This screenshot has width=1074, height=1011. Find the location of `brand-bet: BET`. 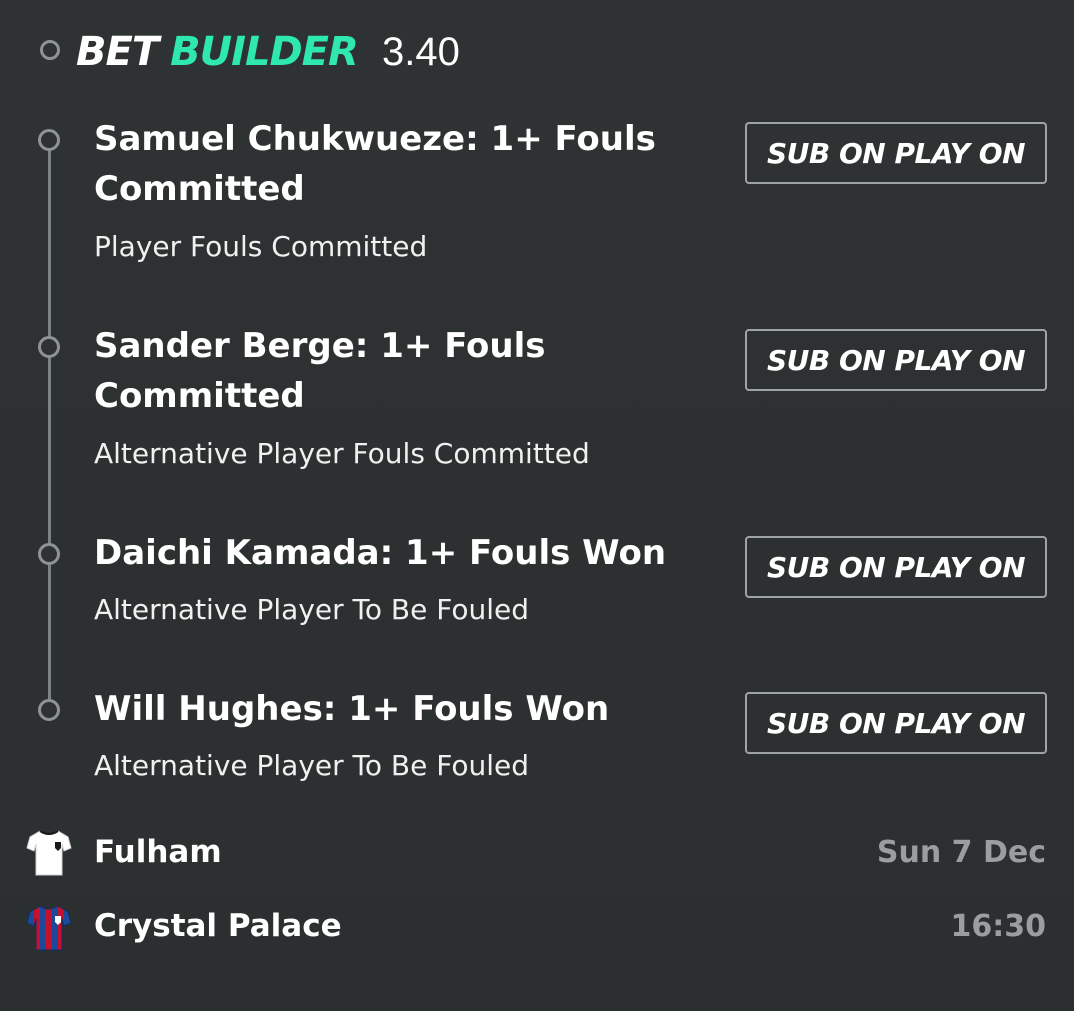

brand-bet: BET is located at coordinates (117, 52).